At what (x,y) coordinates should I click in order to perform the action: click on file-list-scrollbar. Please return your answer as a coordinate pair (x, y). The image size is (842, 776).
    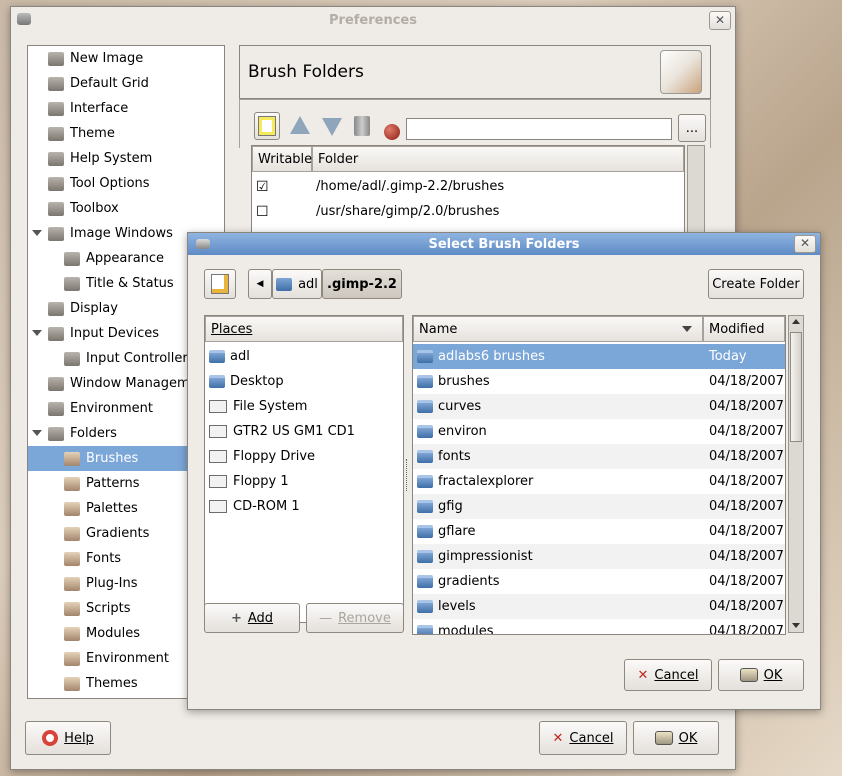
    Looking at the image, I should click on (796, 474).